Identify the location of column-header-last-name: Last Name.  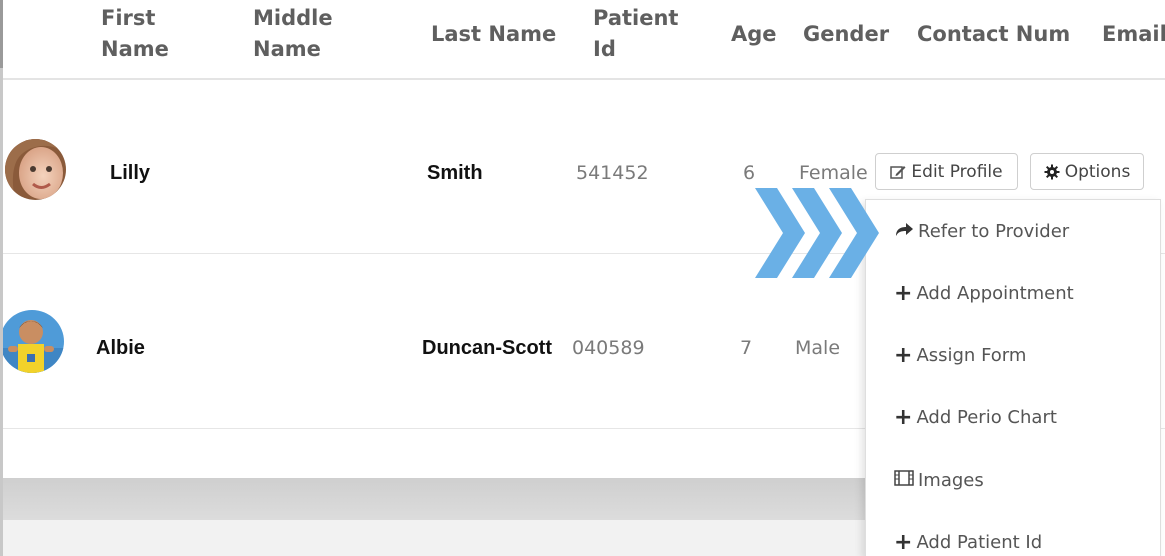
(493, 34).